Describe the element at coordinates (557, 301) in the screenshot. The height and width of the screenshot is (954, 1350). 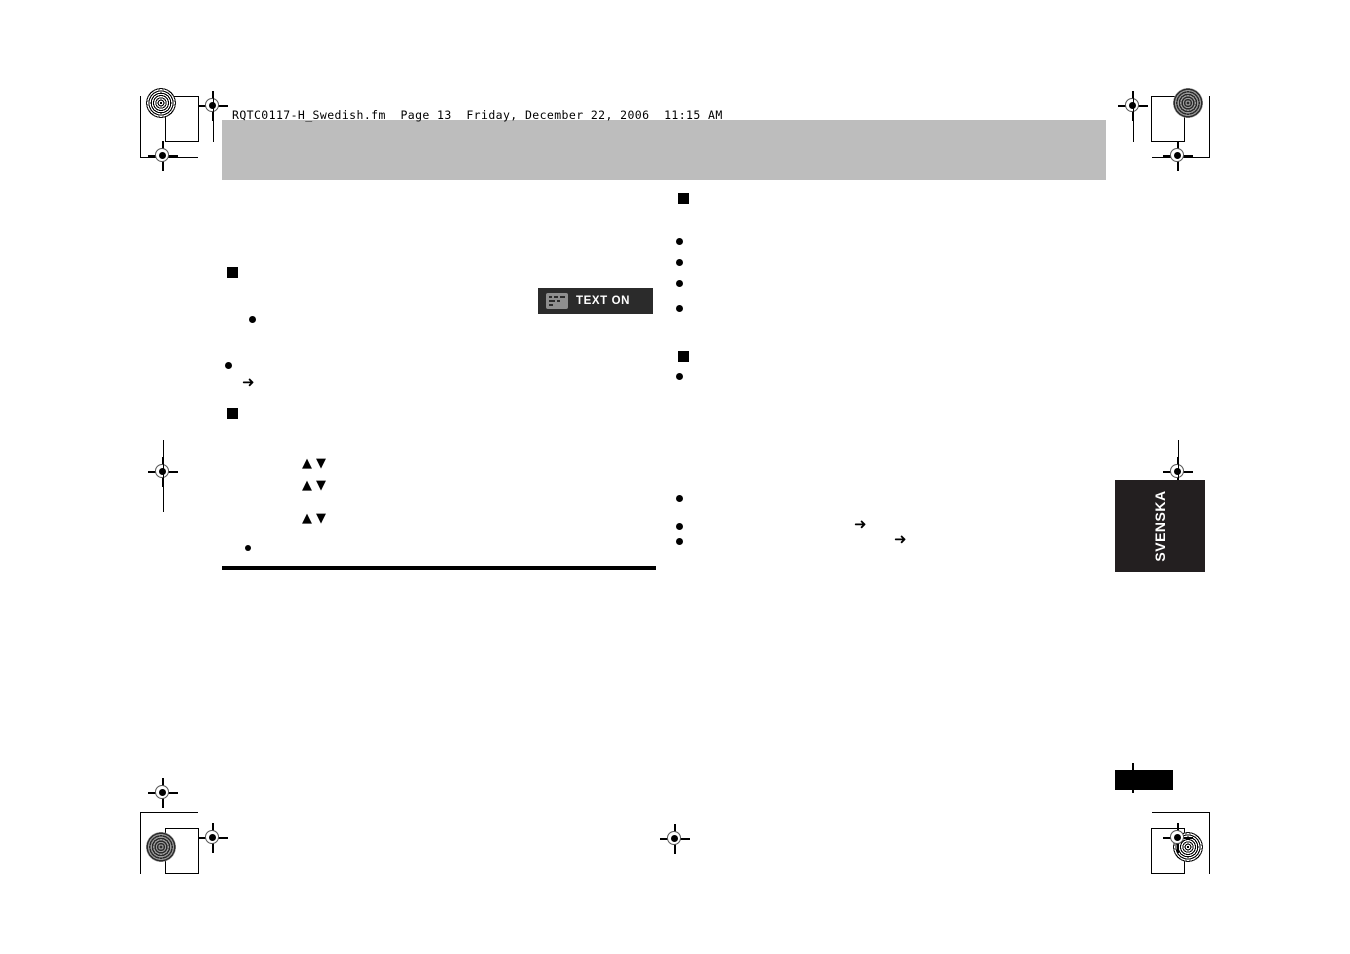
I see `teletext-icon` at that location.